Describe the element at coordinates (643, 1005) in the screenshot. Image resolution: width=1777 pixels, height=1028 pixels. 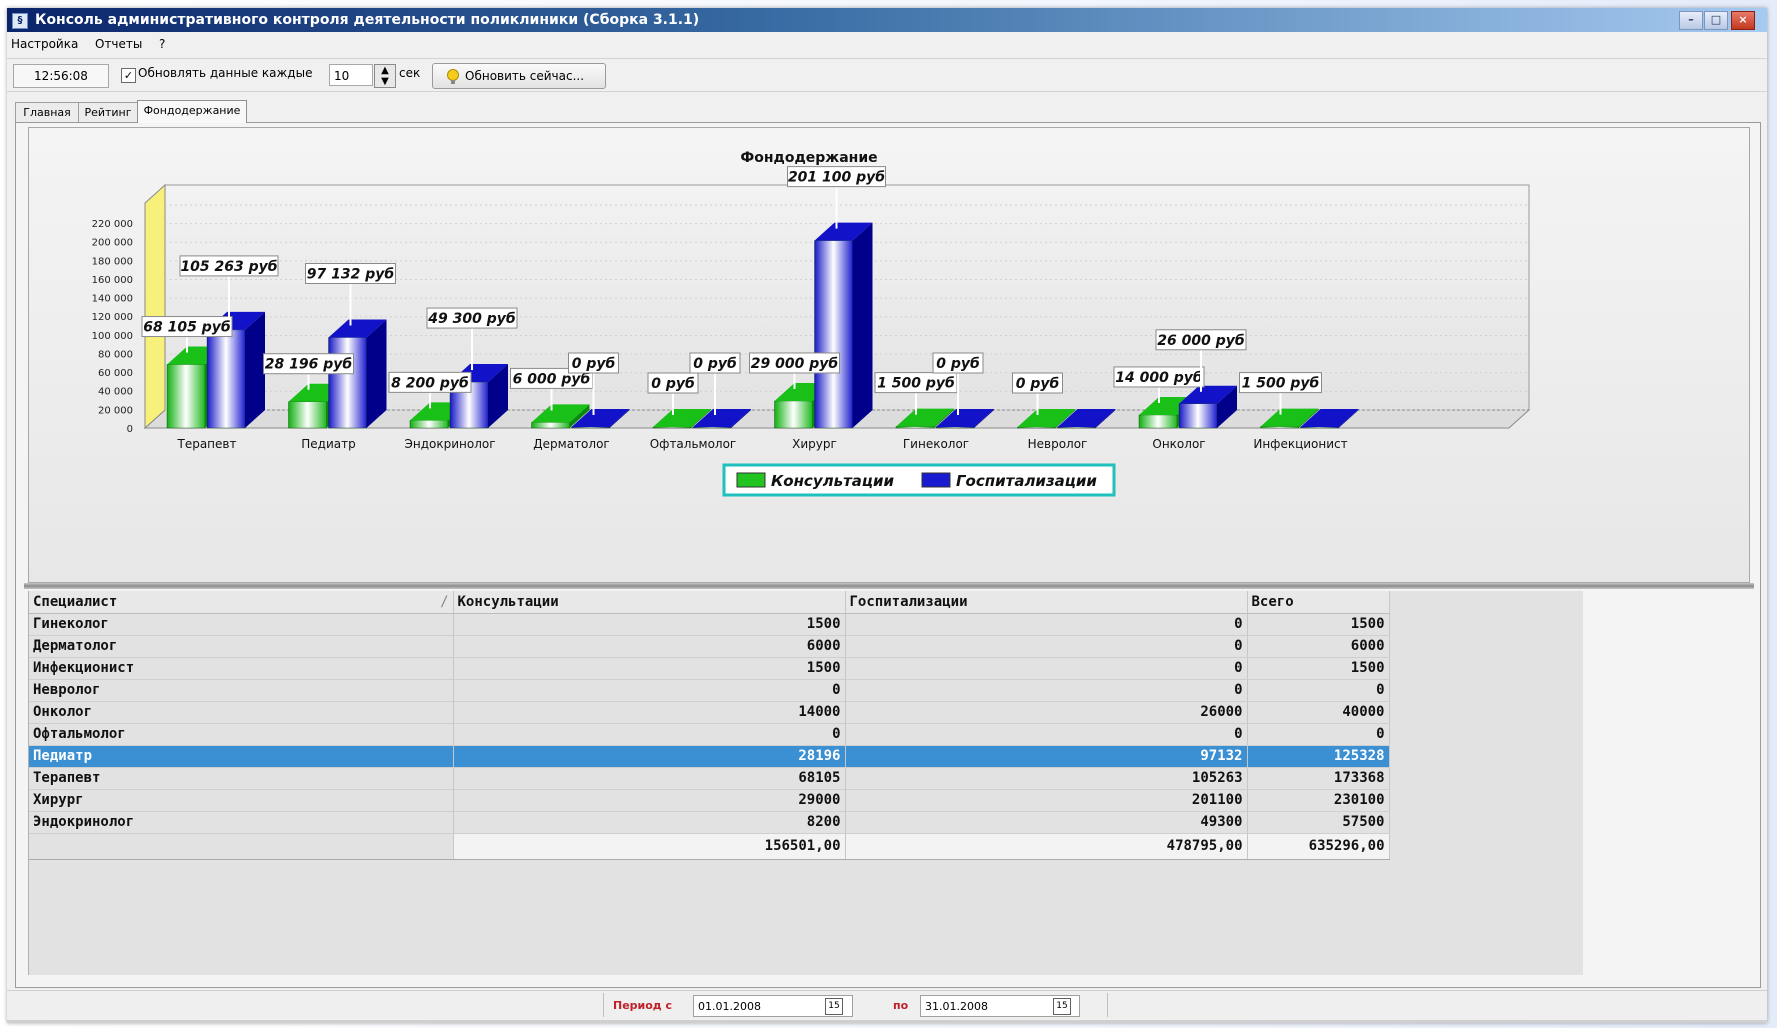
I see `period-from-label: Период с` at that location.